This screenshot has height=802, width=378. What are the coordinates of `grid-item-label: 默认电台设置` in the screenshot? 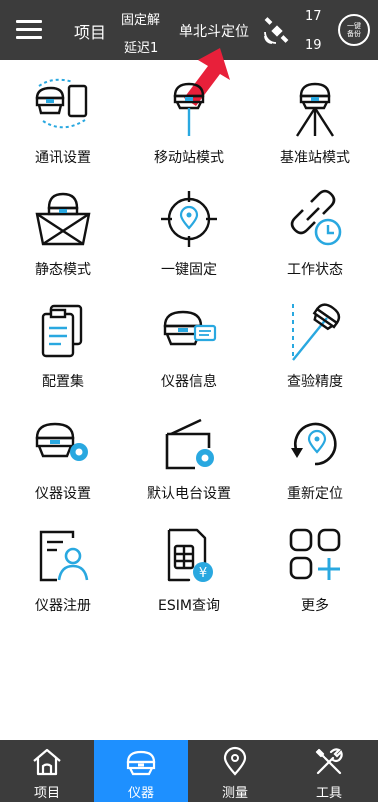 It's located at (189, 494).